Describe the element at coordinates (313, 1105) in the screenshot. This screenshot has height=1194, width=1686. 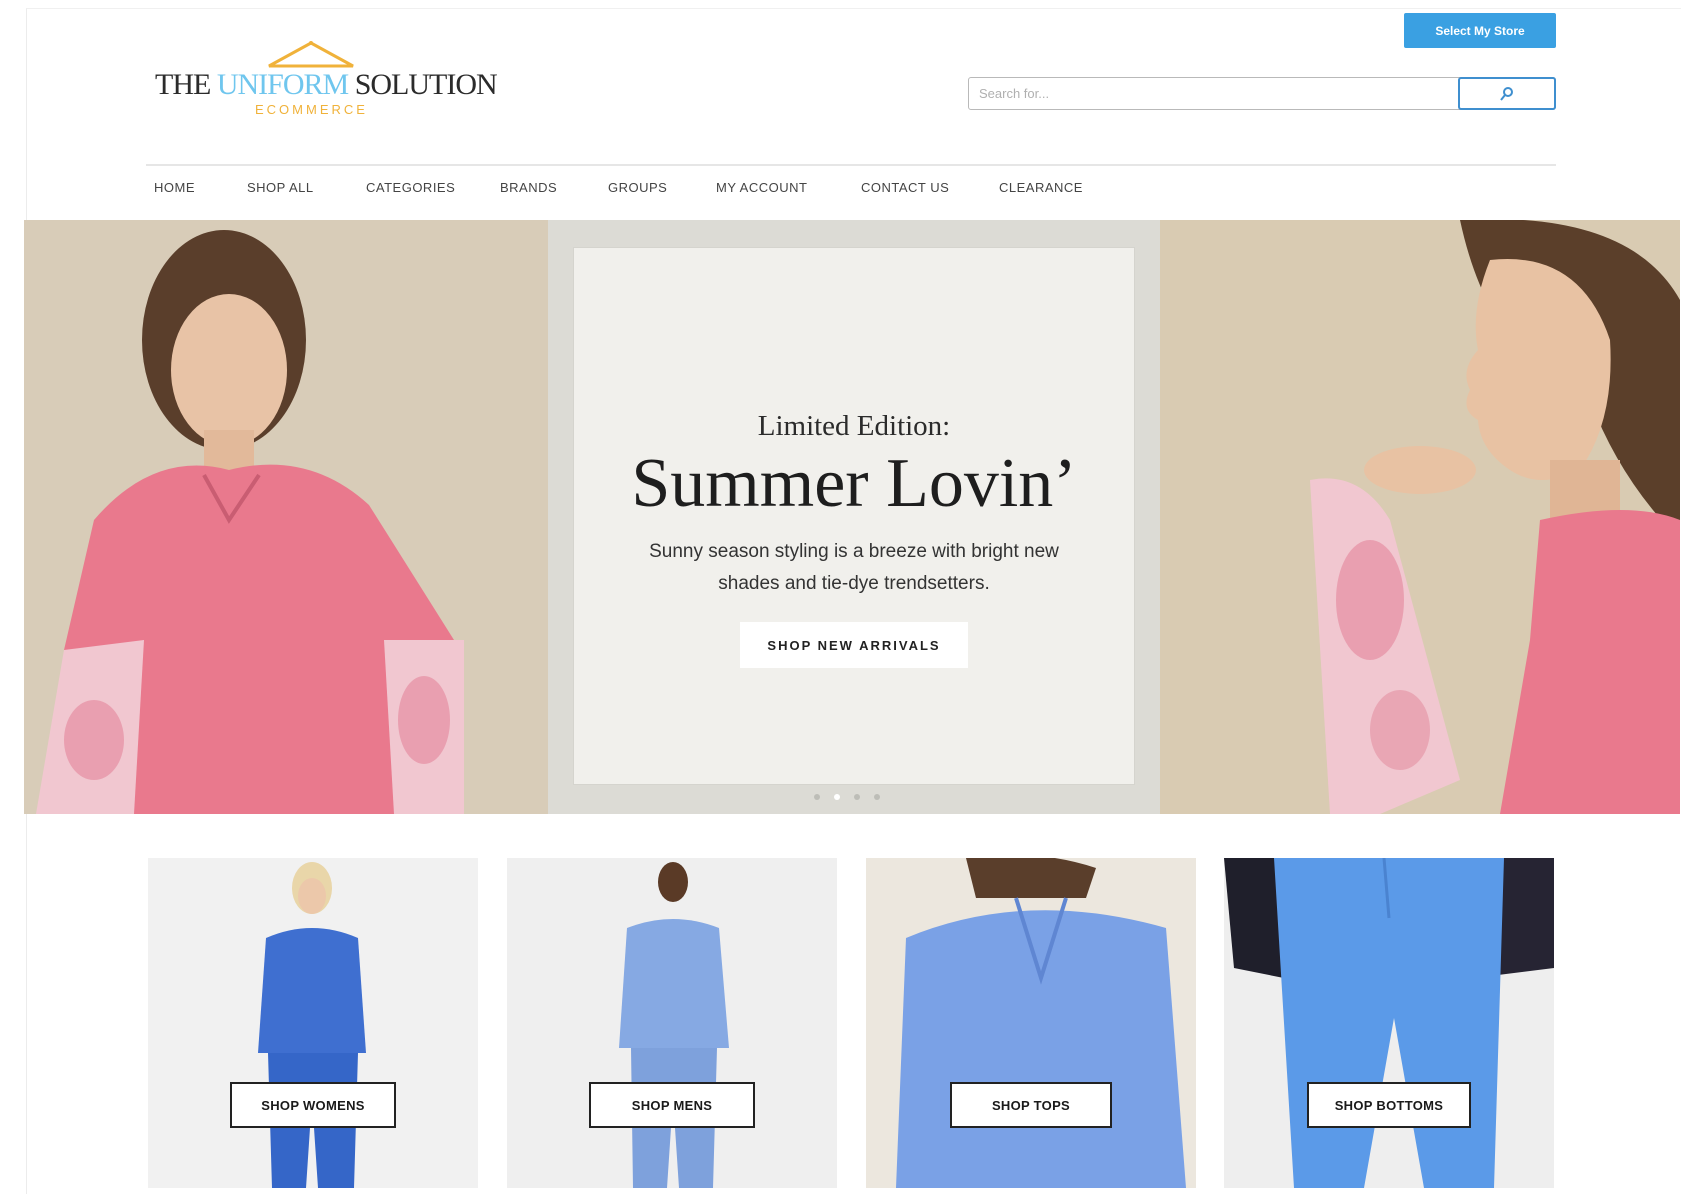
I see `shop-womens-button: SHOP WOMENS` at that location.